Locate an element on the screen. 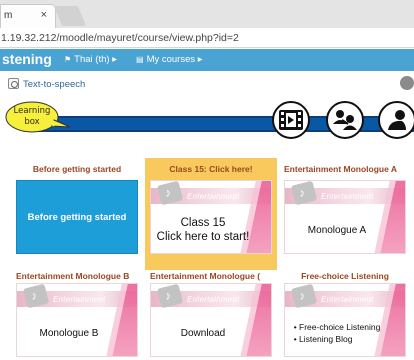 The image size is (414, 360). flag-icon: ⚑ is located at coordinates (68, 59).